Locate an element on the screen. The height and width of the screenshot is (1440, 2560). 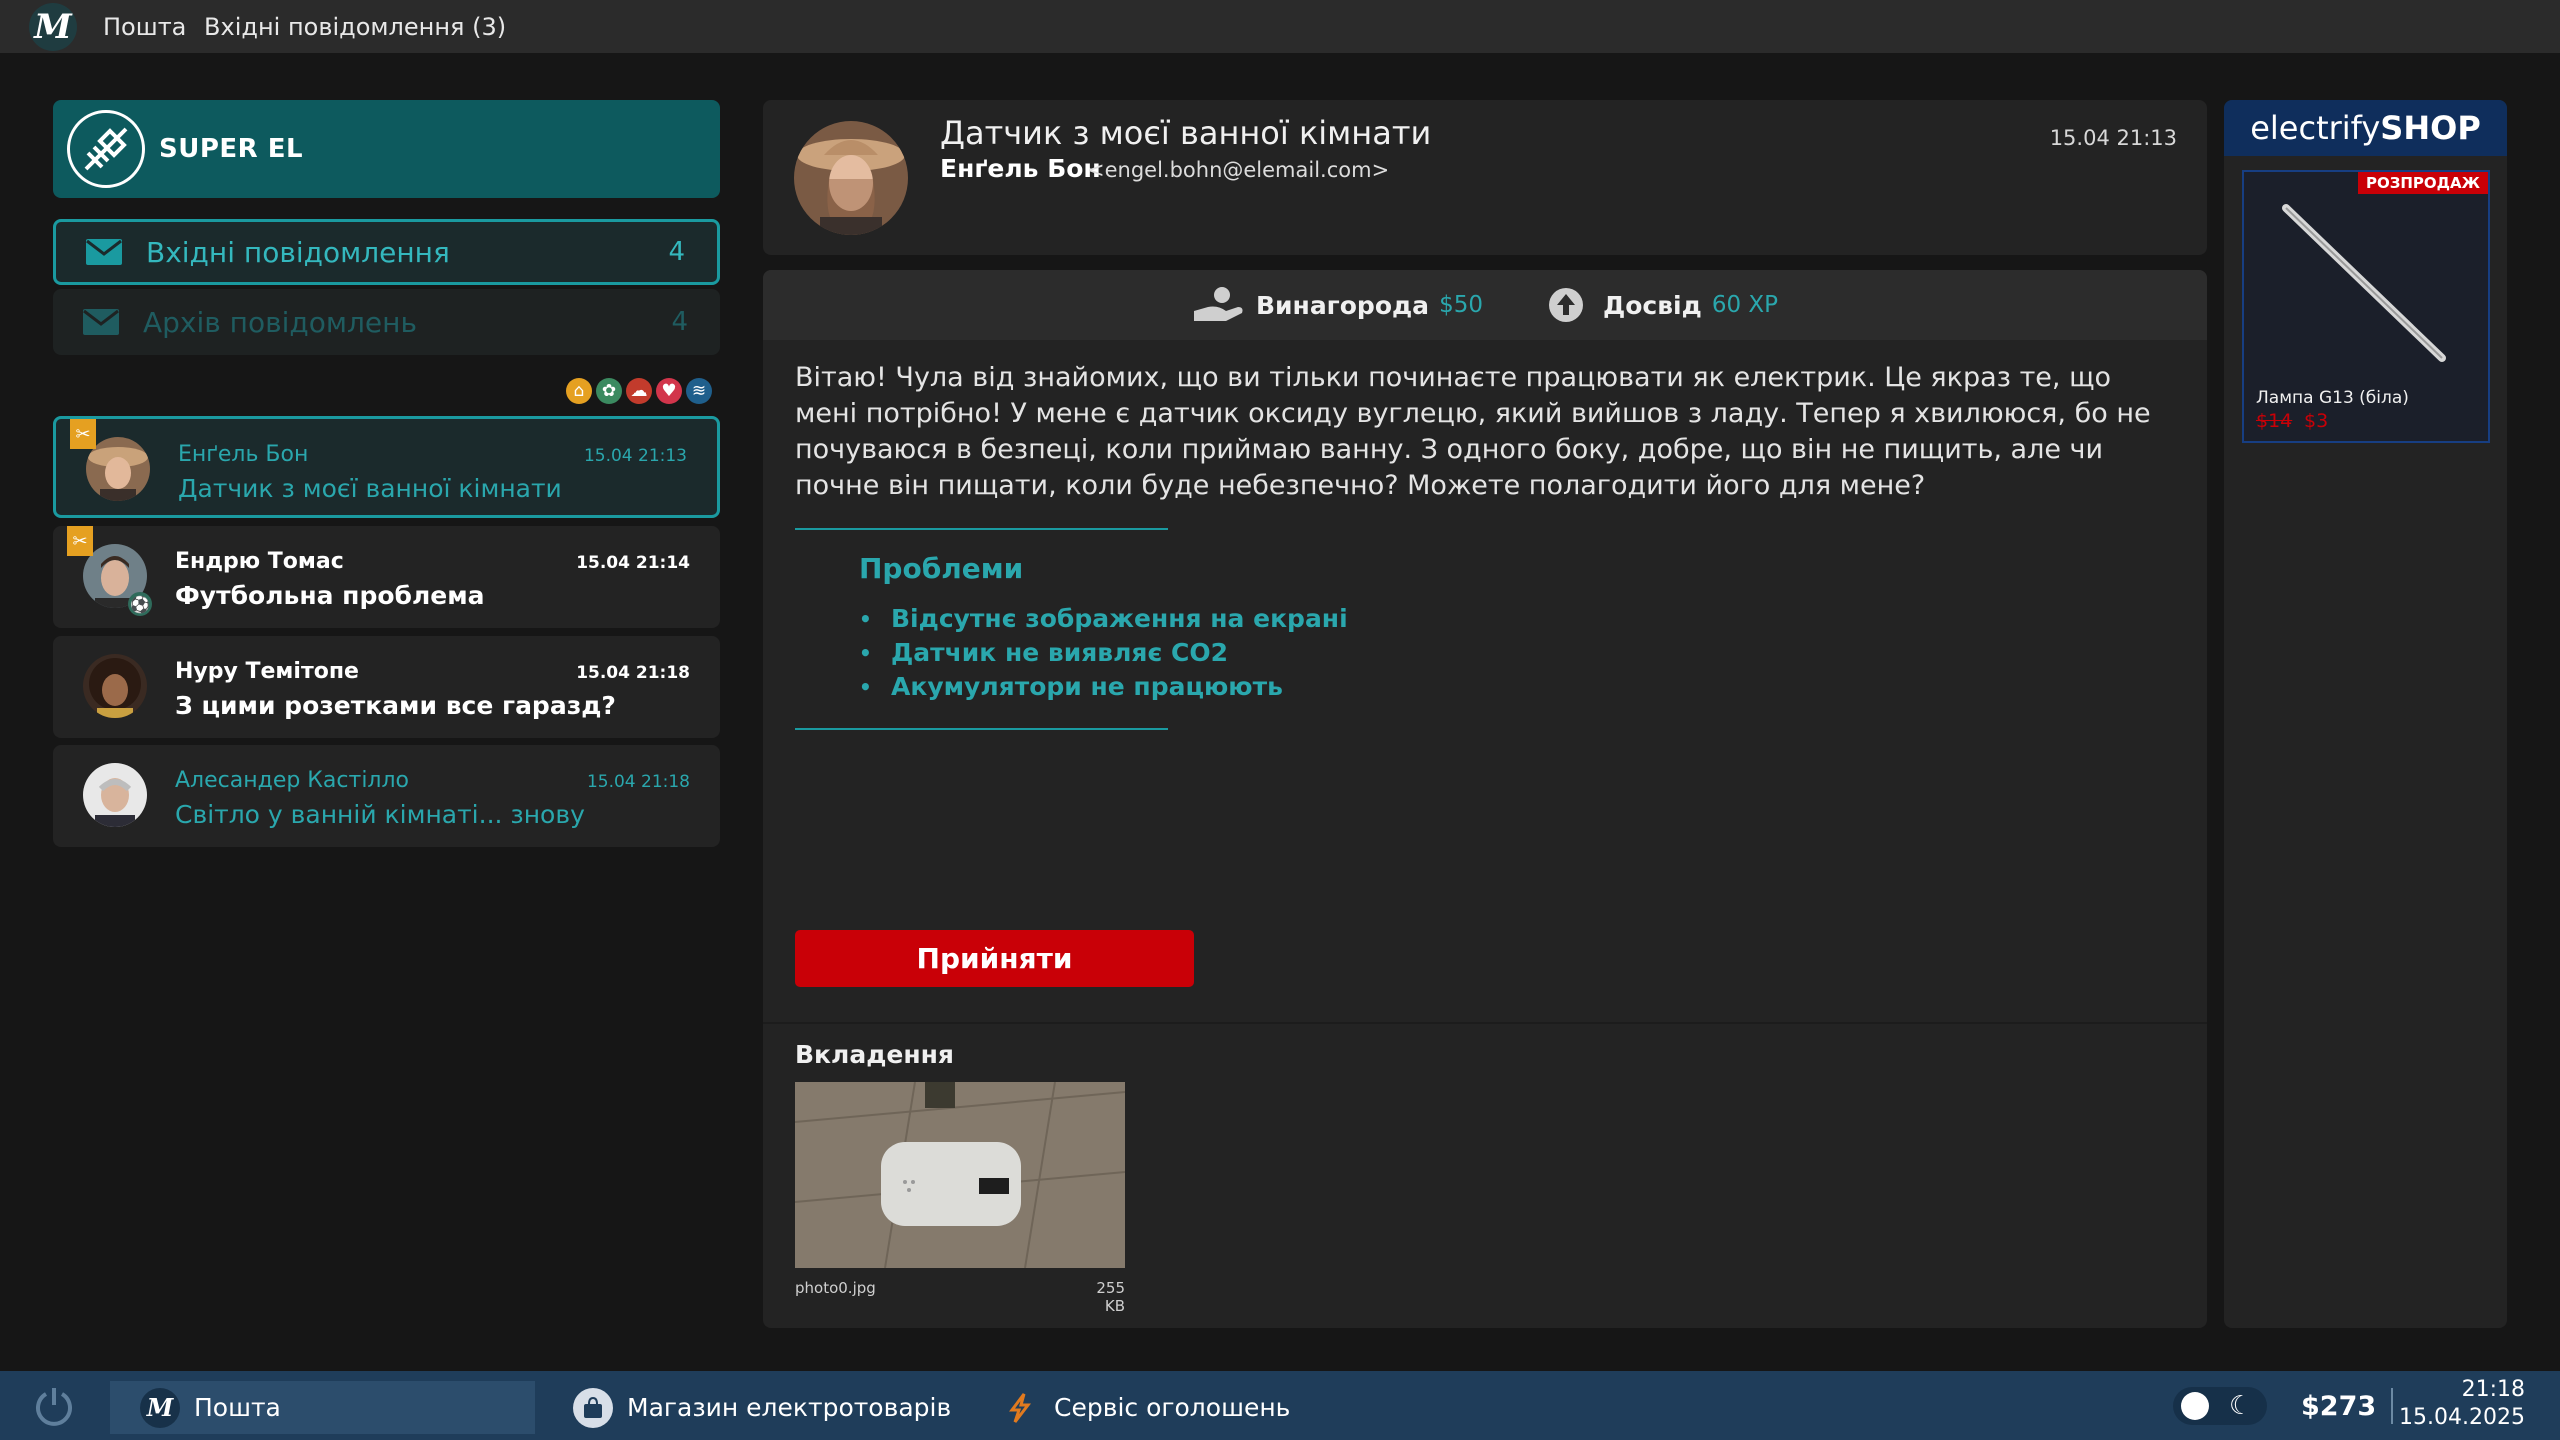
folder-inbox-label: Вхідні повідомлення is located at coordinates (298, 252).